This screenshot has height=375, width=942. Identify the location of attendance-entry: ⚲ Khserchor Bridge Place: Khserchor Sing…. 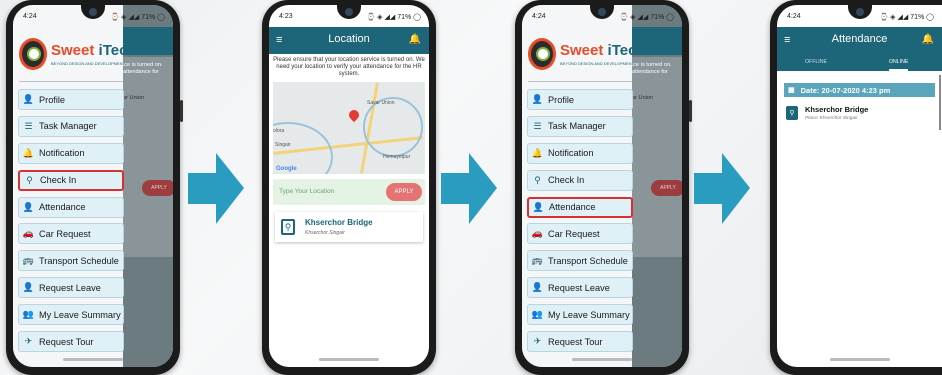
(860, 115).